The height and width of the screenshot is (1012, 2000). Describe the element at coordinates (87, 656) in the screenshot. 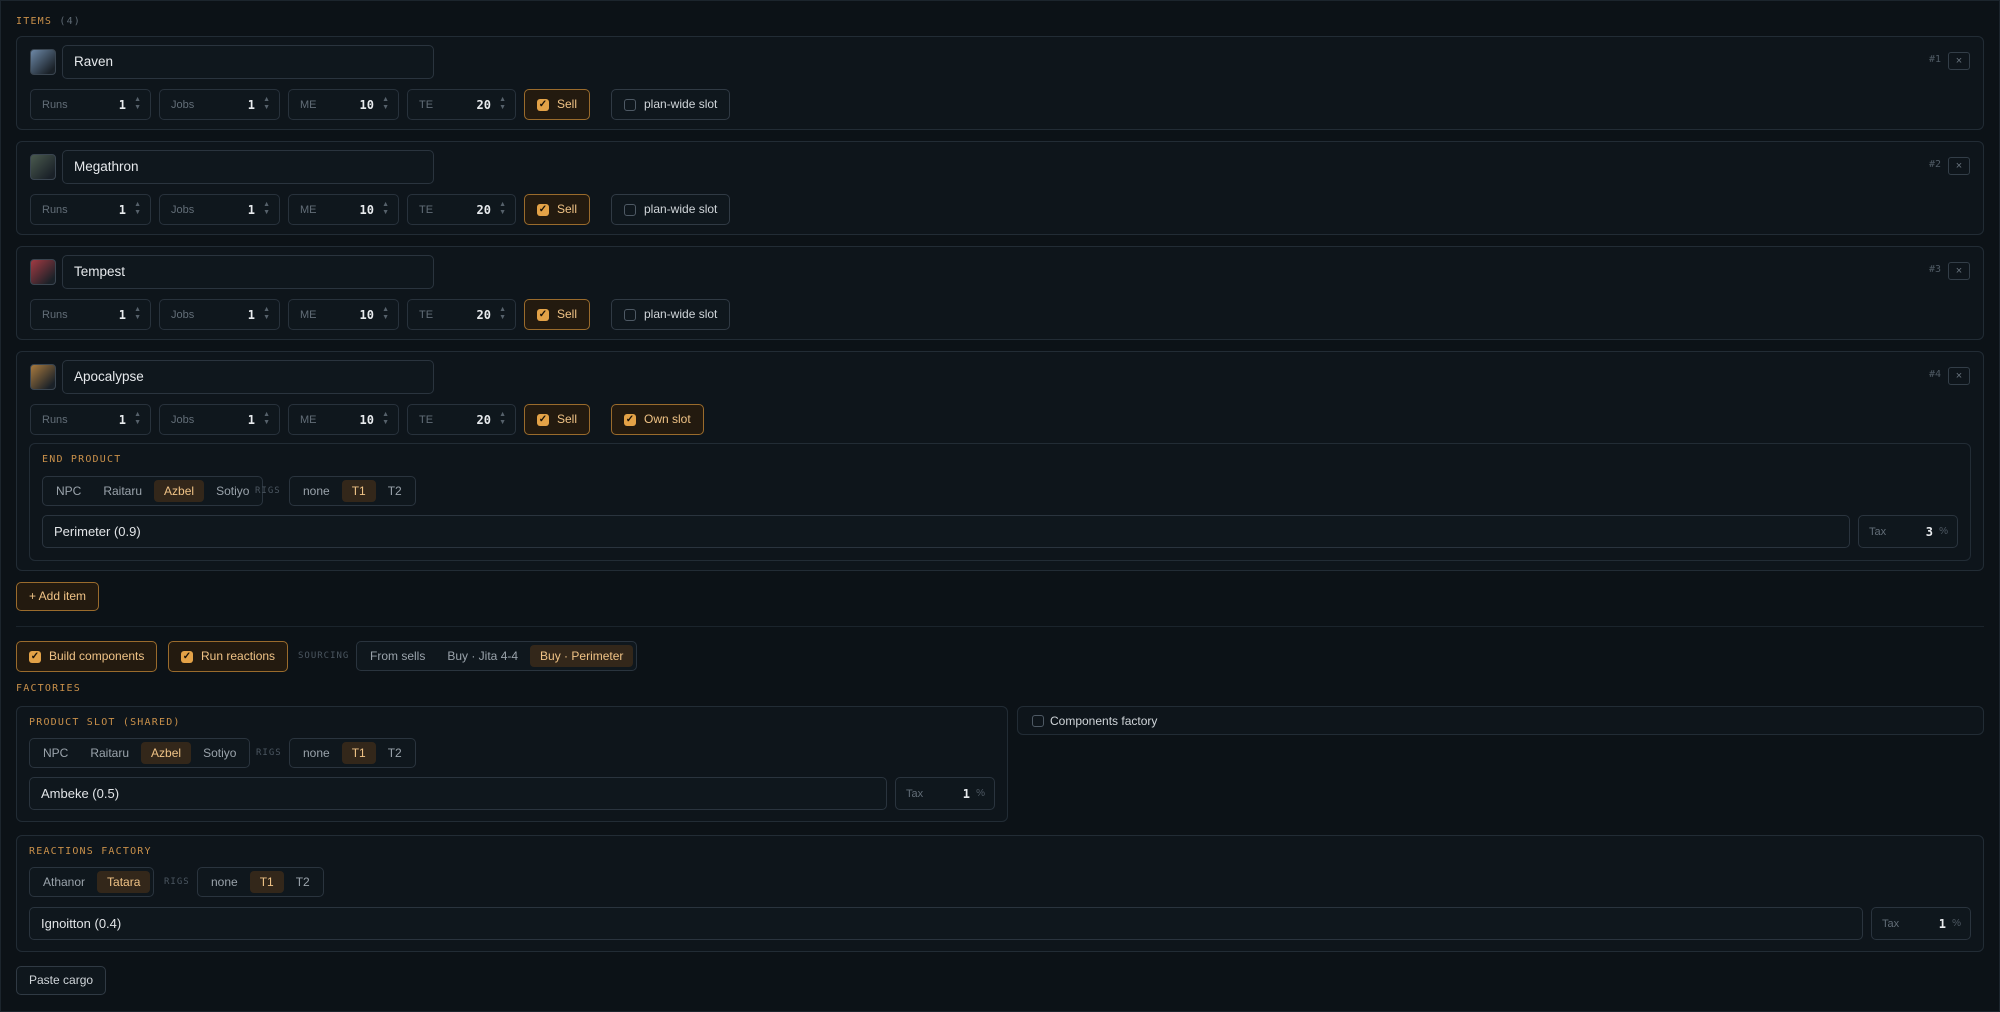

I see `build-components-toggle: ✓ Build components` at that location.